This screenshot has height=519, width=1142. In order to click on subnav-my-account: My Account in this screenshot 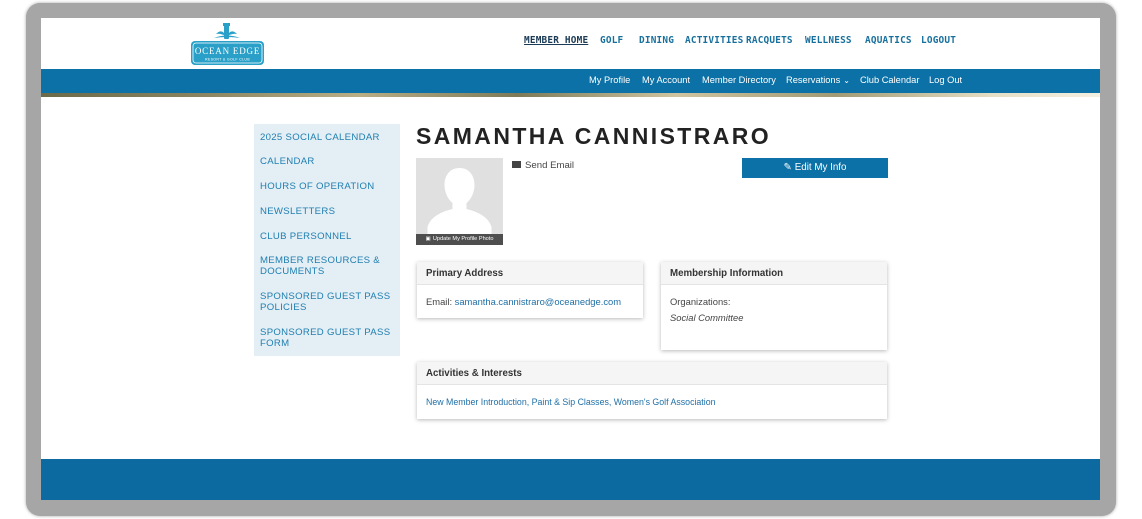, I will do `click(666, 80)`.